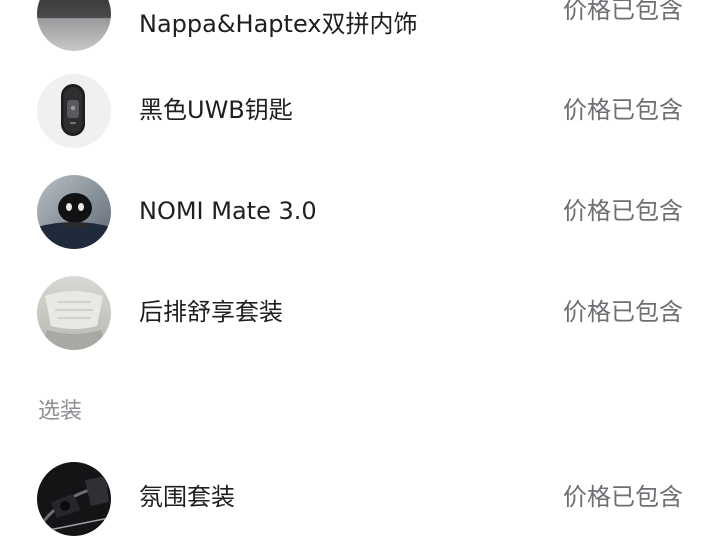 The image size is (720, 540). What do you see at coordinates (278, 24) in the screenshot?
I see `item-name: Nappa&Haptex双拼内饰` at bounding box center [278, 24].